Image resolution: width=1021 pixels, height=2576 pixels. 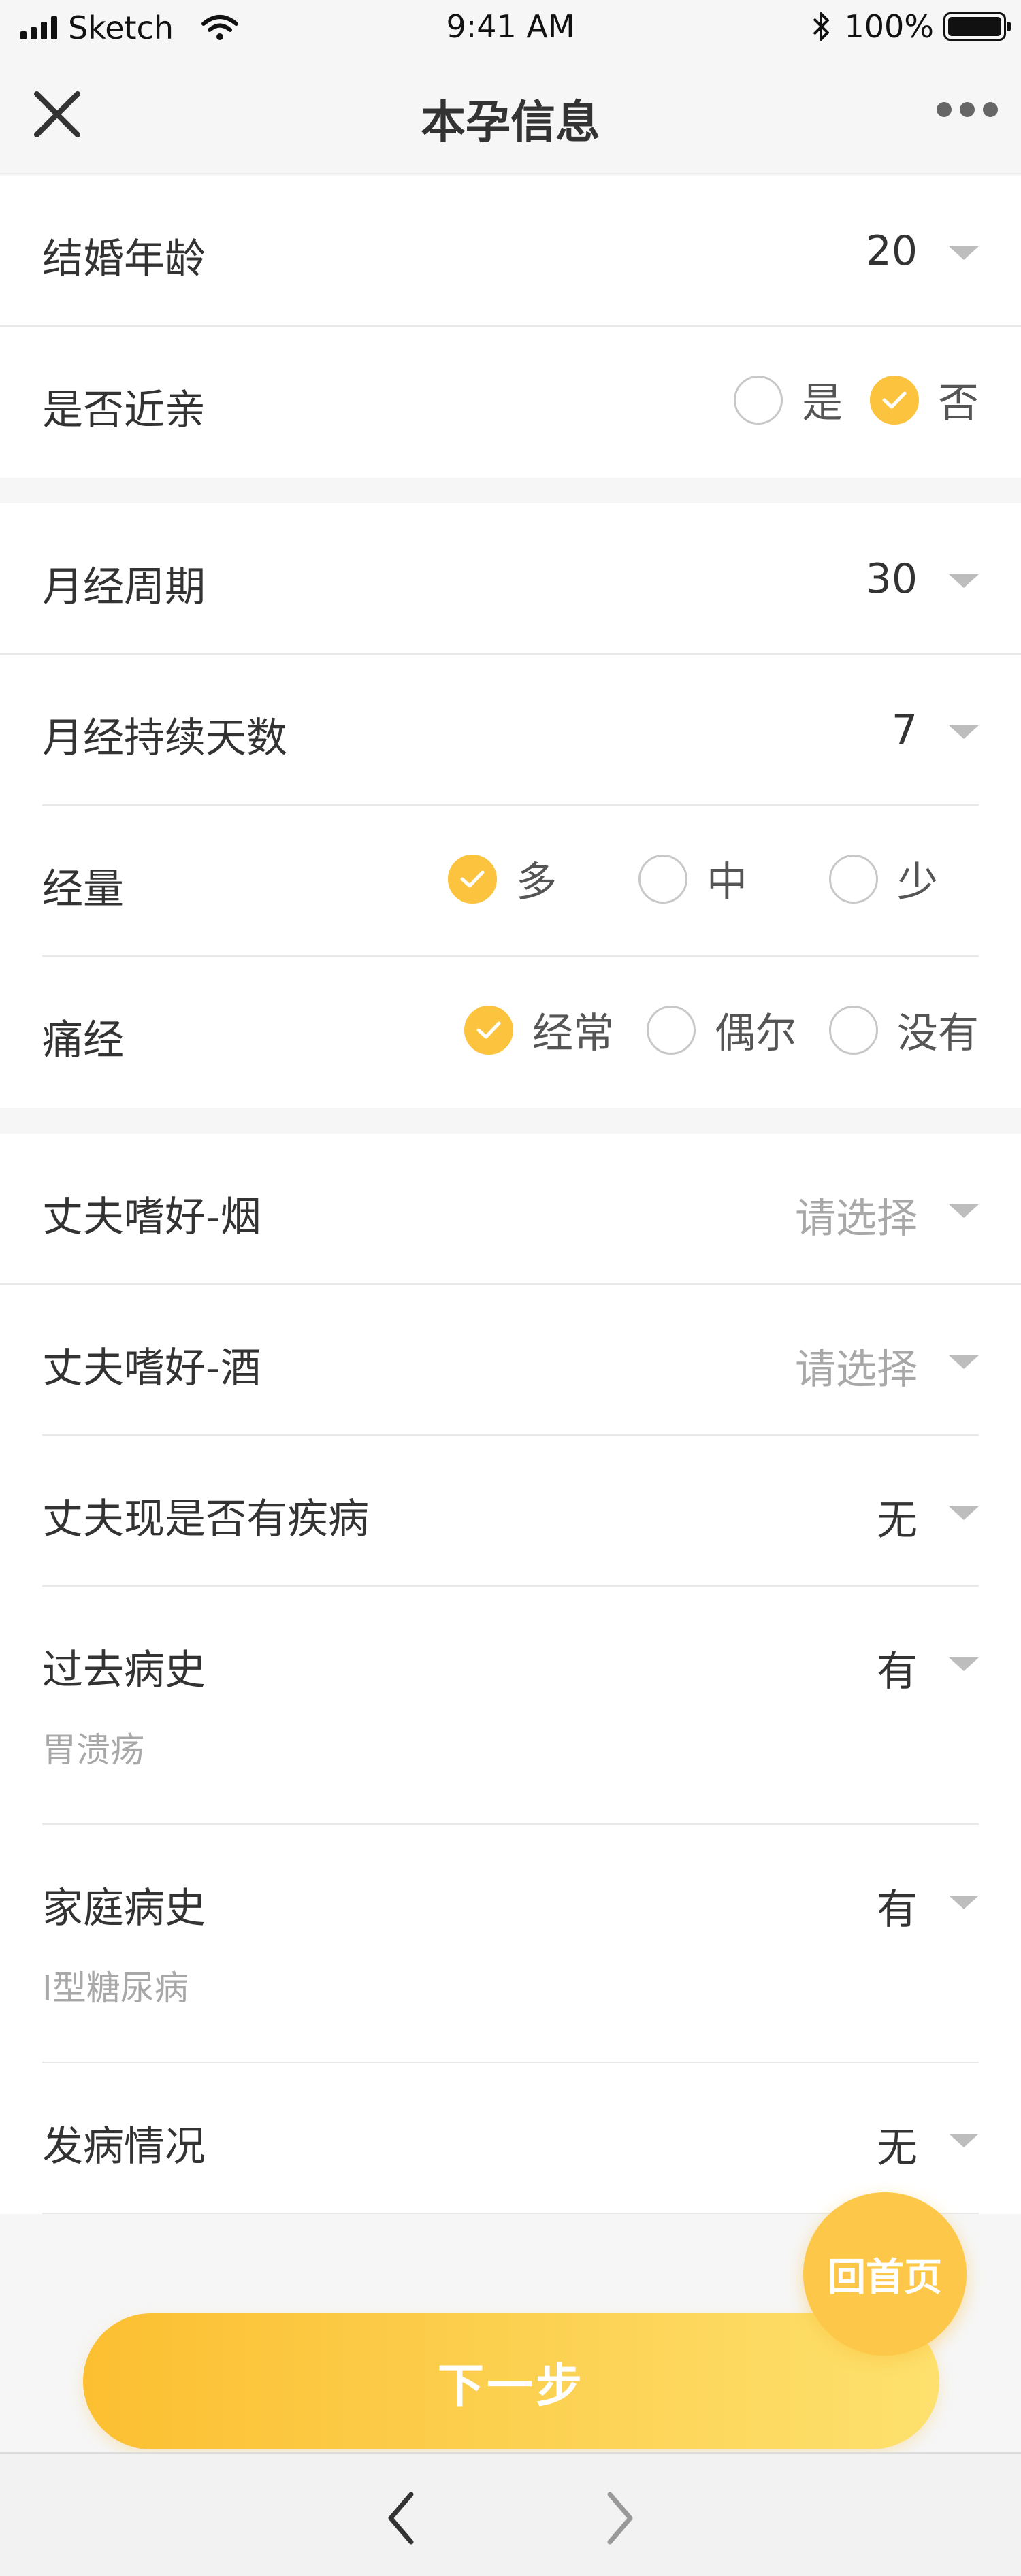 What do you see at coordinates (510, 579) in the screenshot?
I see `row-cycle: 月经周期 30` at bounding box center [510, 579].